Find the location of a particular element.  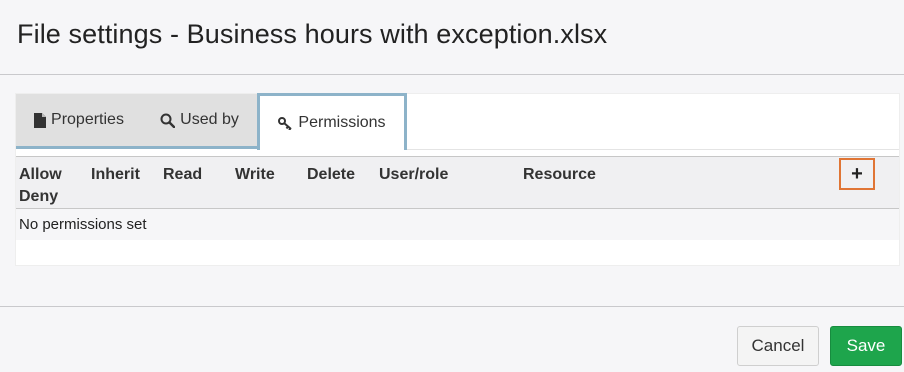

tab-properties-label: Properties is located at coordinates (87, 119).